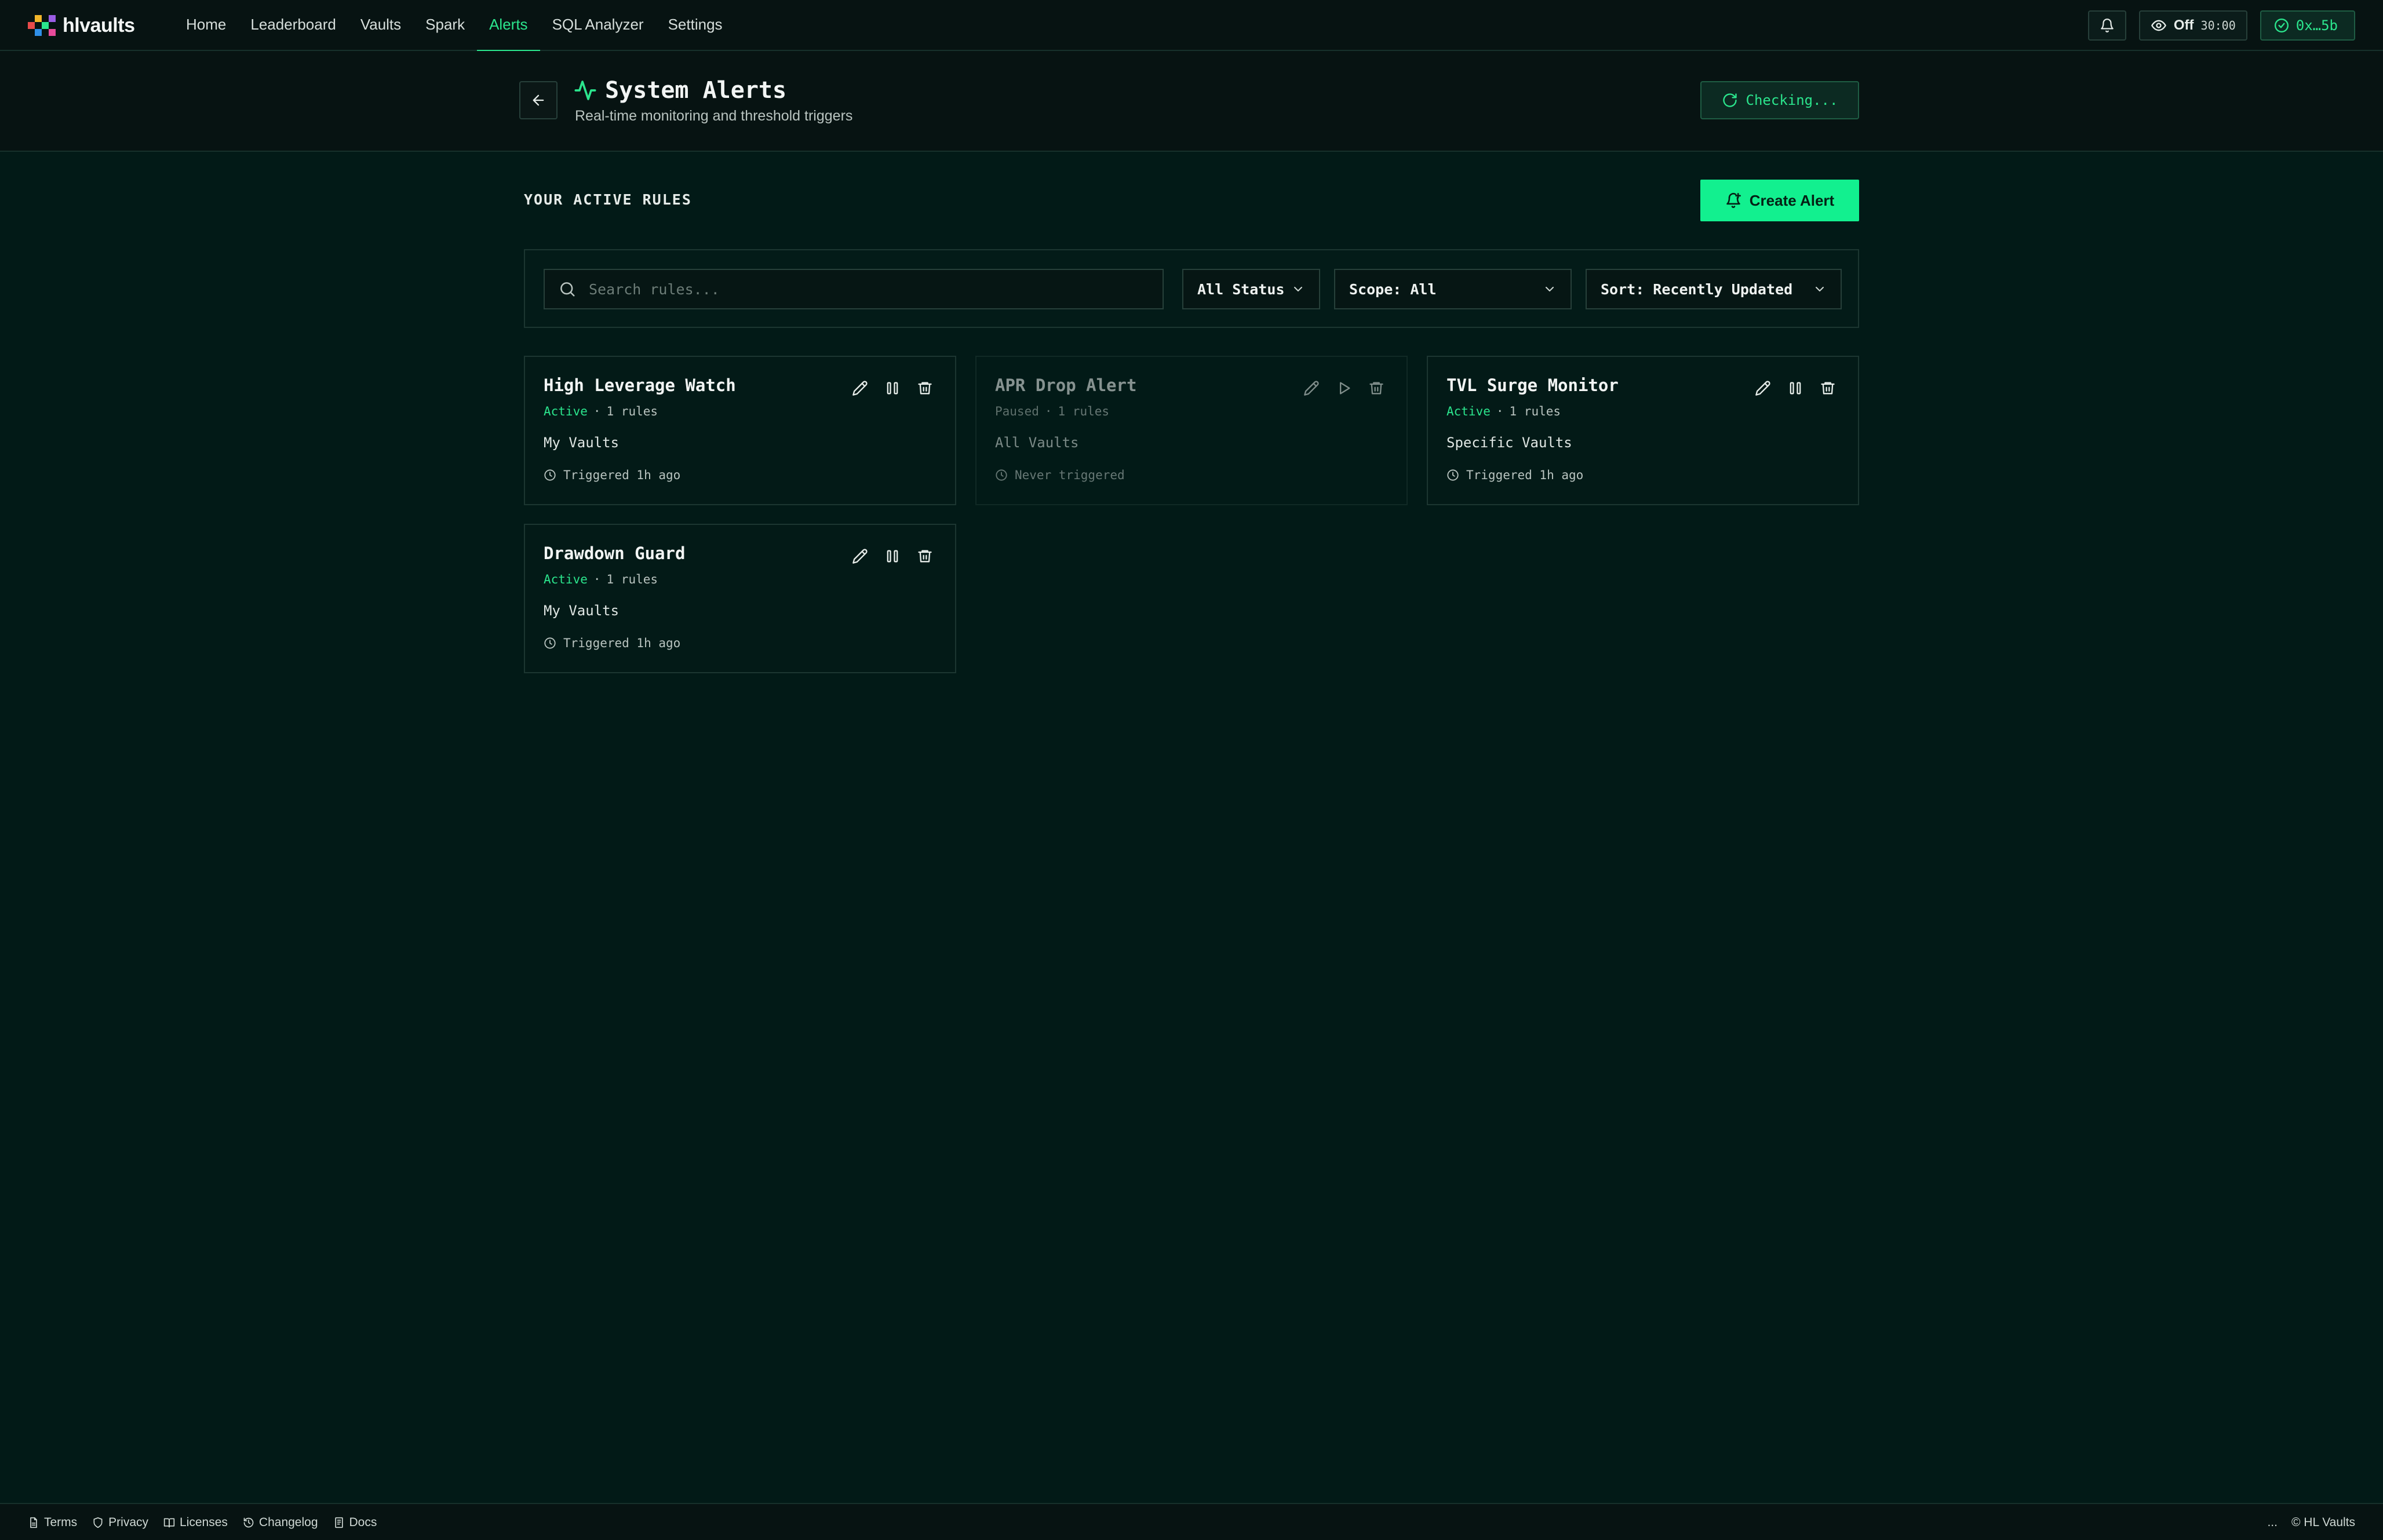  Describe the element at coordinates (2282, 26) in the screenshot. I see `check-circle-icon` at that location.